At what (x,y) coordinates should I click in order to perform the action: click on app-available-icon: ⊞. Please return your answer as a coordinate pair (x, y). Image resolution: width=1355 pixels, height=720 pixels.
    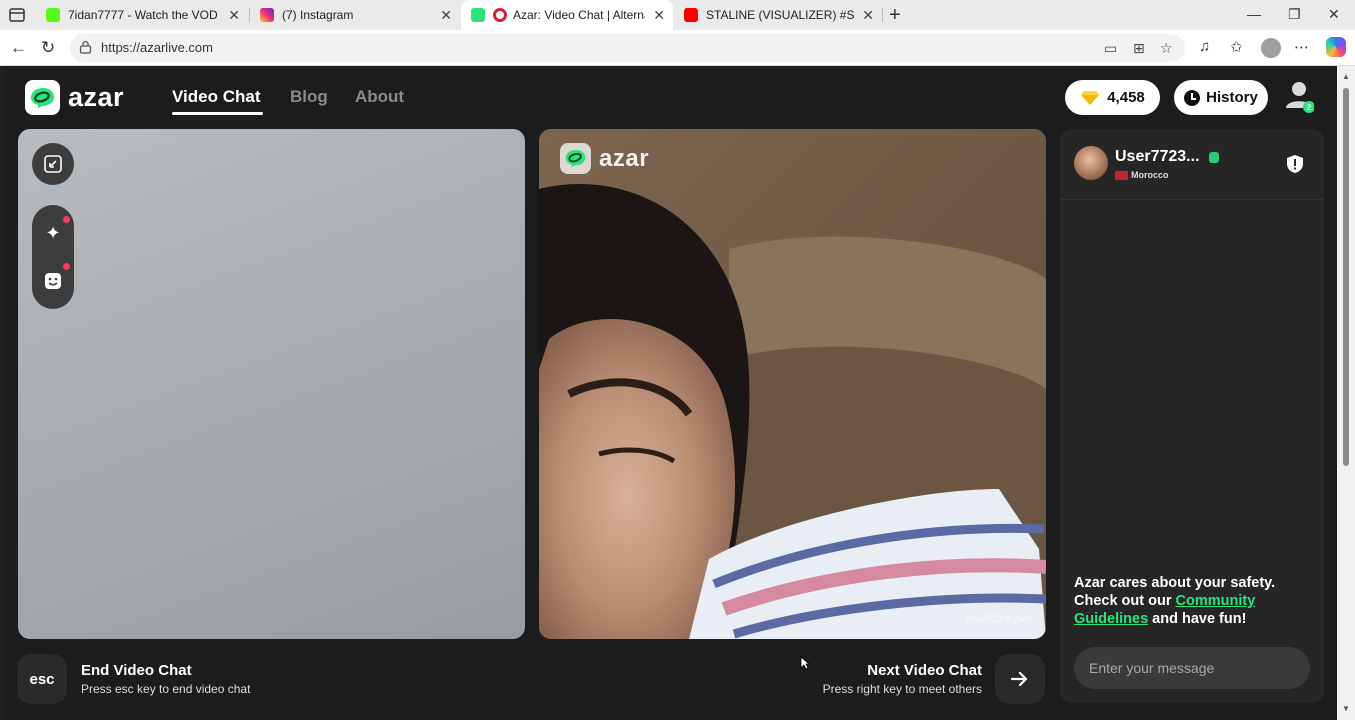
    Looking at the image, I should click on (1139, 48).